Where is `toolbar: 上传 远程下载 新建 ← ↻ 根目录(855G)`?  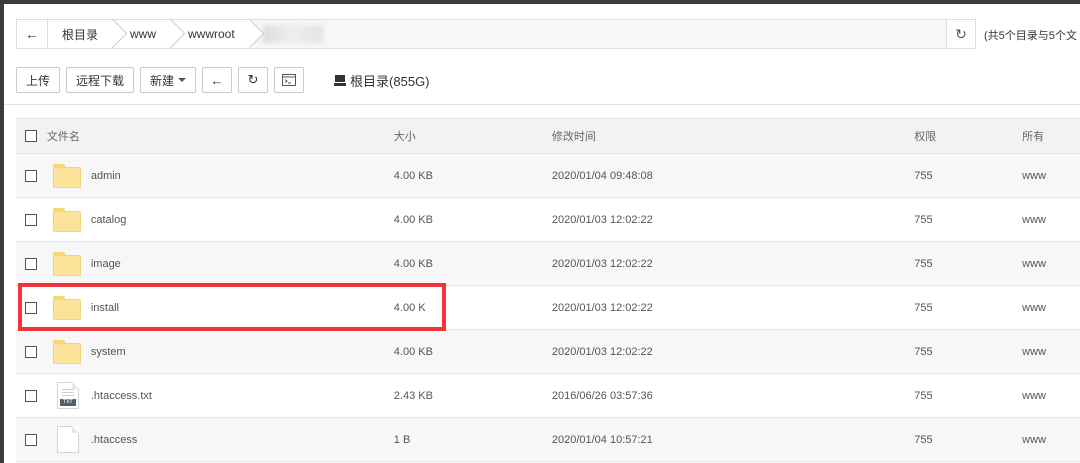 toolbar: 上传 远程下载 新建 ← ↻ 根目录(855G) is located at coordinates (223, 80).